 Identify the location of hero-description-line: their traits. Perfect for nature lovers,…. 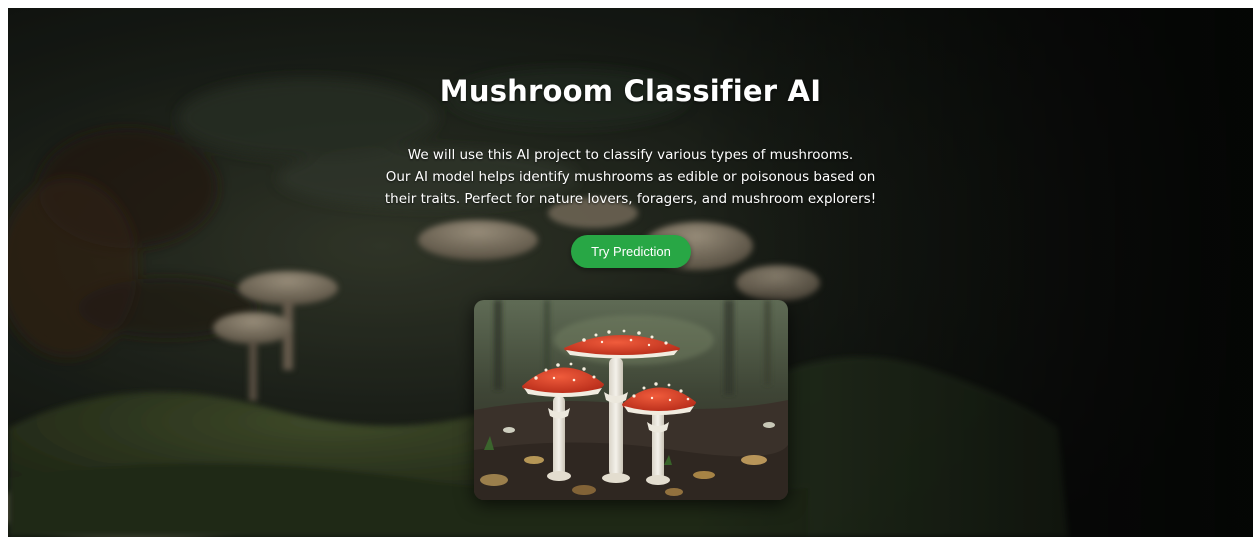
(630, 199).